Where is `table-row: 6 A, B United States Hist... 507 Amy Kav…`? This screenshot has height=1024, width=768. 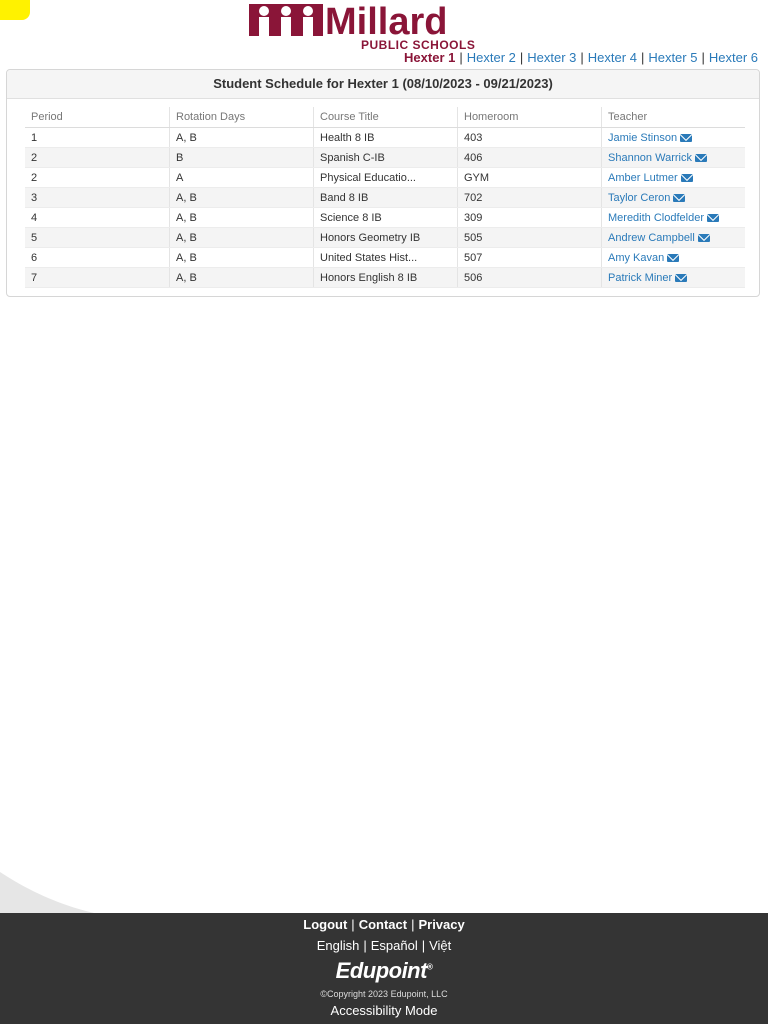 table-row: 6 A, B United States Hist... 507 Amy Kav… is located at coordinates (385, 257).